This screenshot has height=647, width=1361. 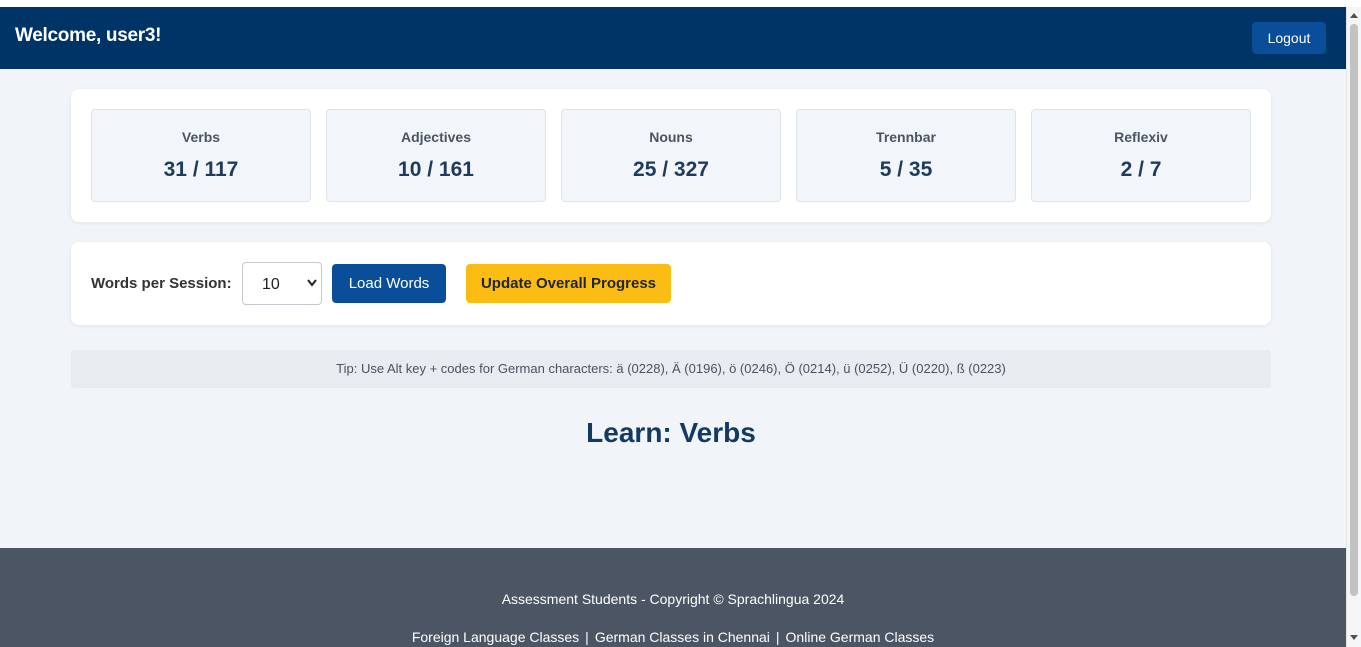 I want to click on scrollbar-thumb, so click(x=1354, y=310).